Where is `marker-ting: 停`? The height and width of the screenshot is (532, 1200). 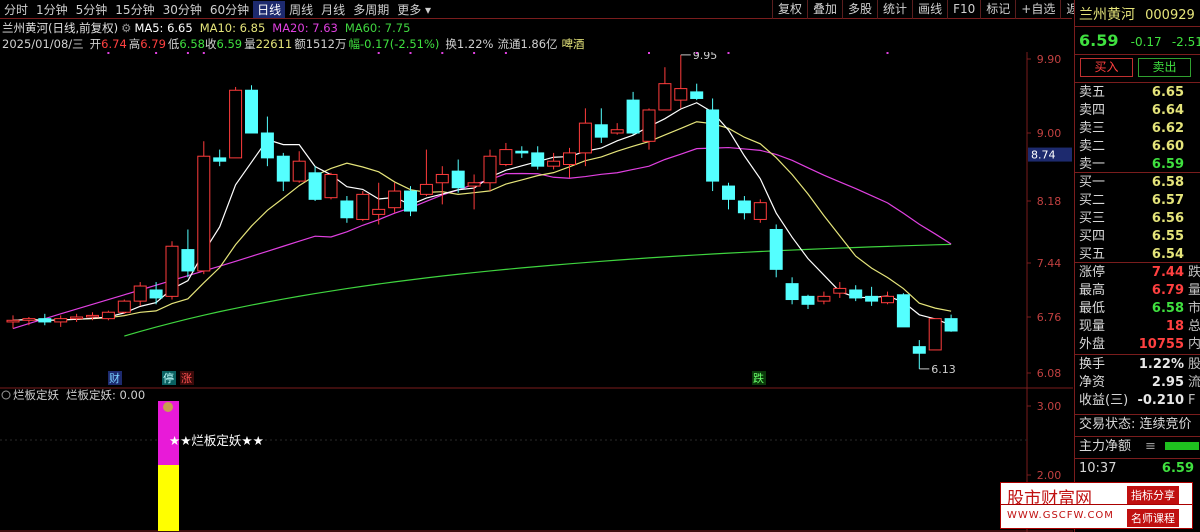 marker-ting: 停 is located at coordinates (168, 378).